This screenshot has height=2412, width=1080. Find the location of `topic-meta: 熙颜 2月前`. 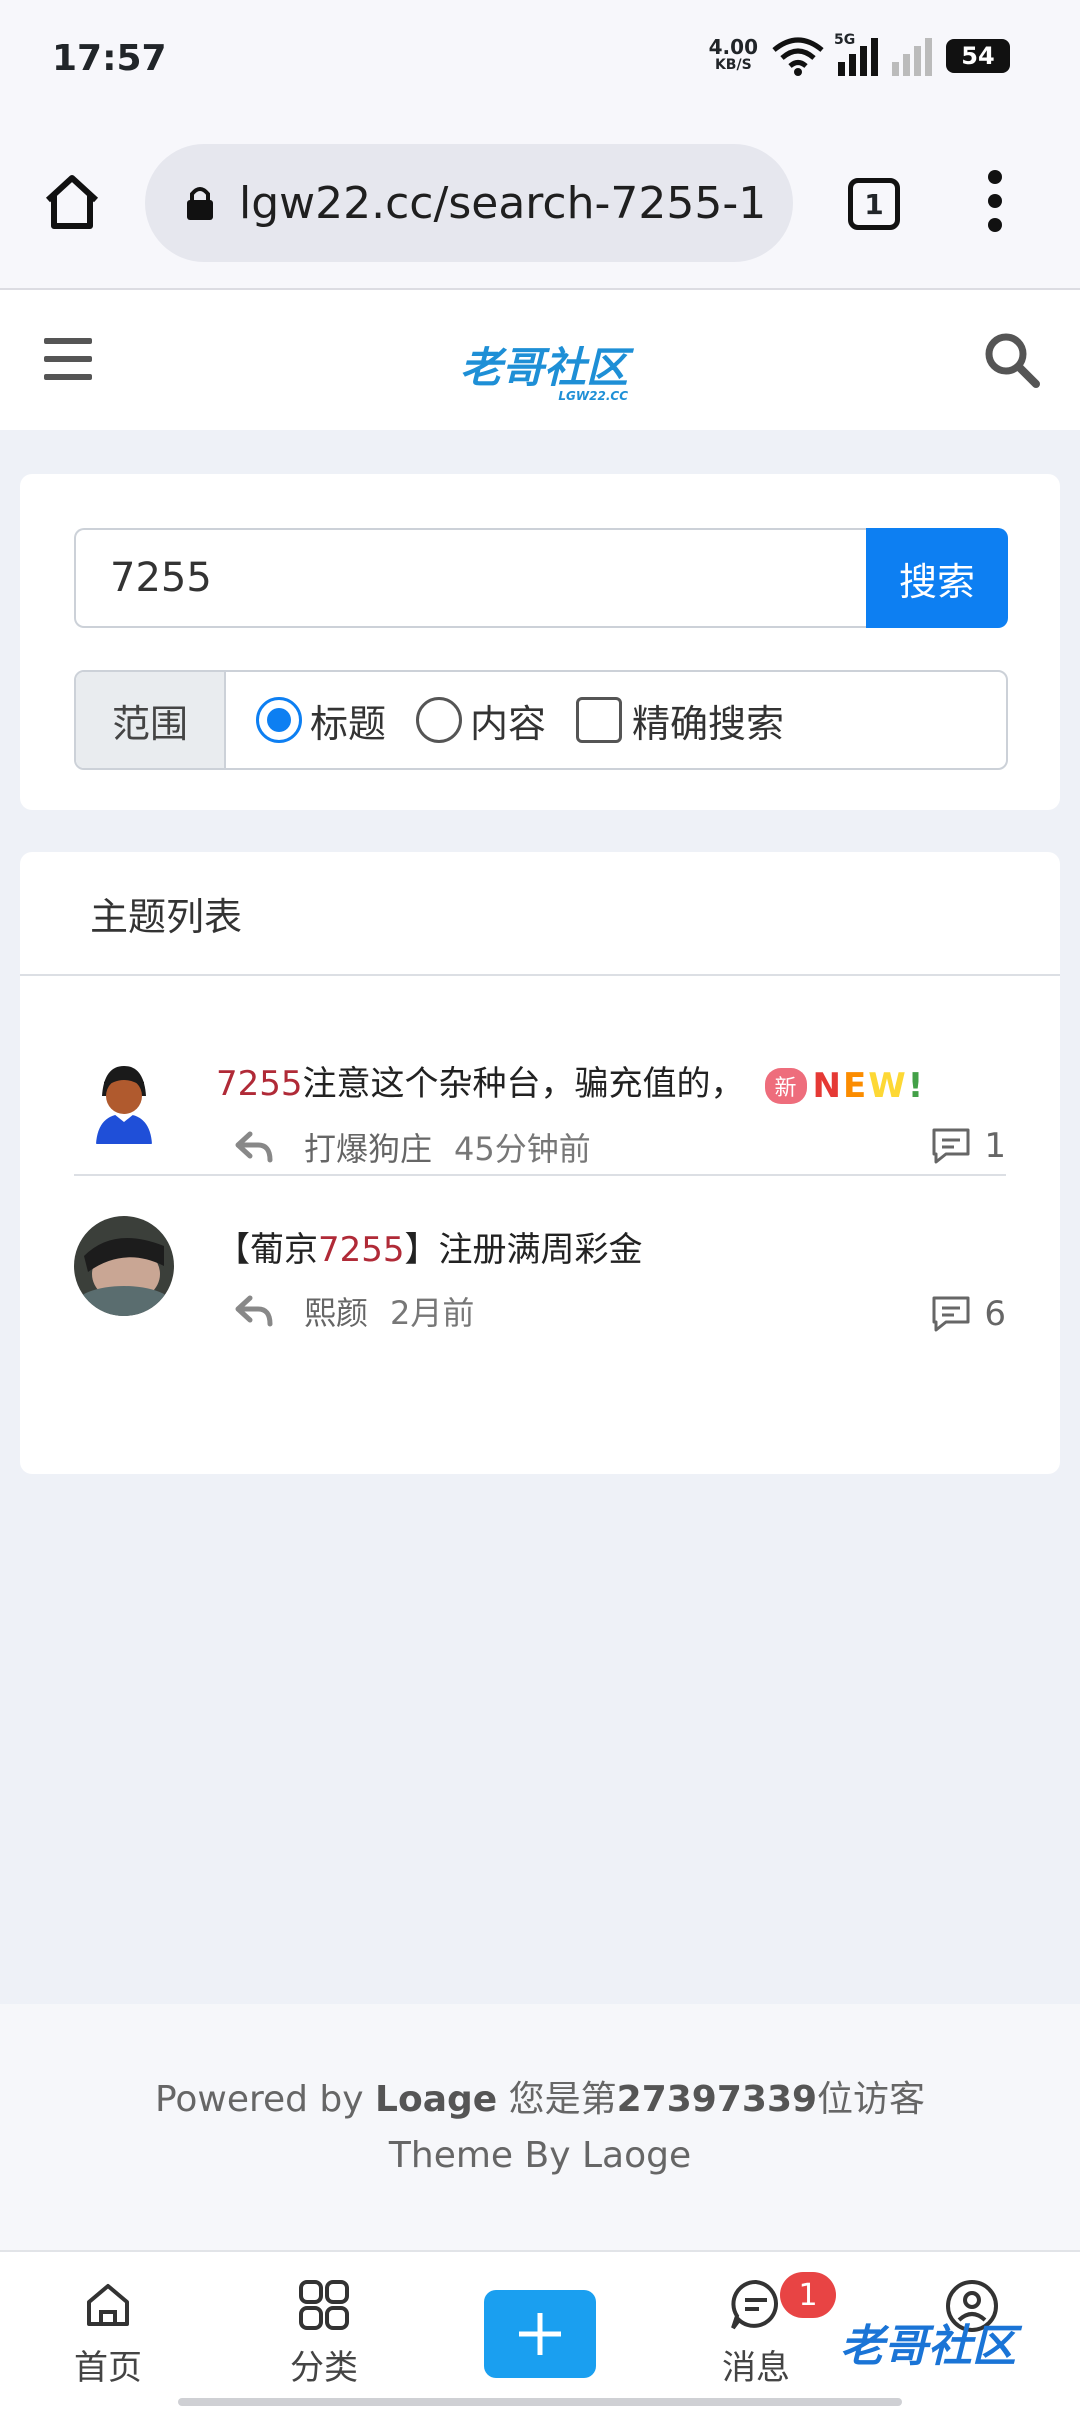

topic-meta: 熙颜 2月前 is located at coordinates (354, 1311).